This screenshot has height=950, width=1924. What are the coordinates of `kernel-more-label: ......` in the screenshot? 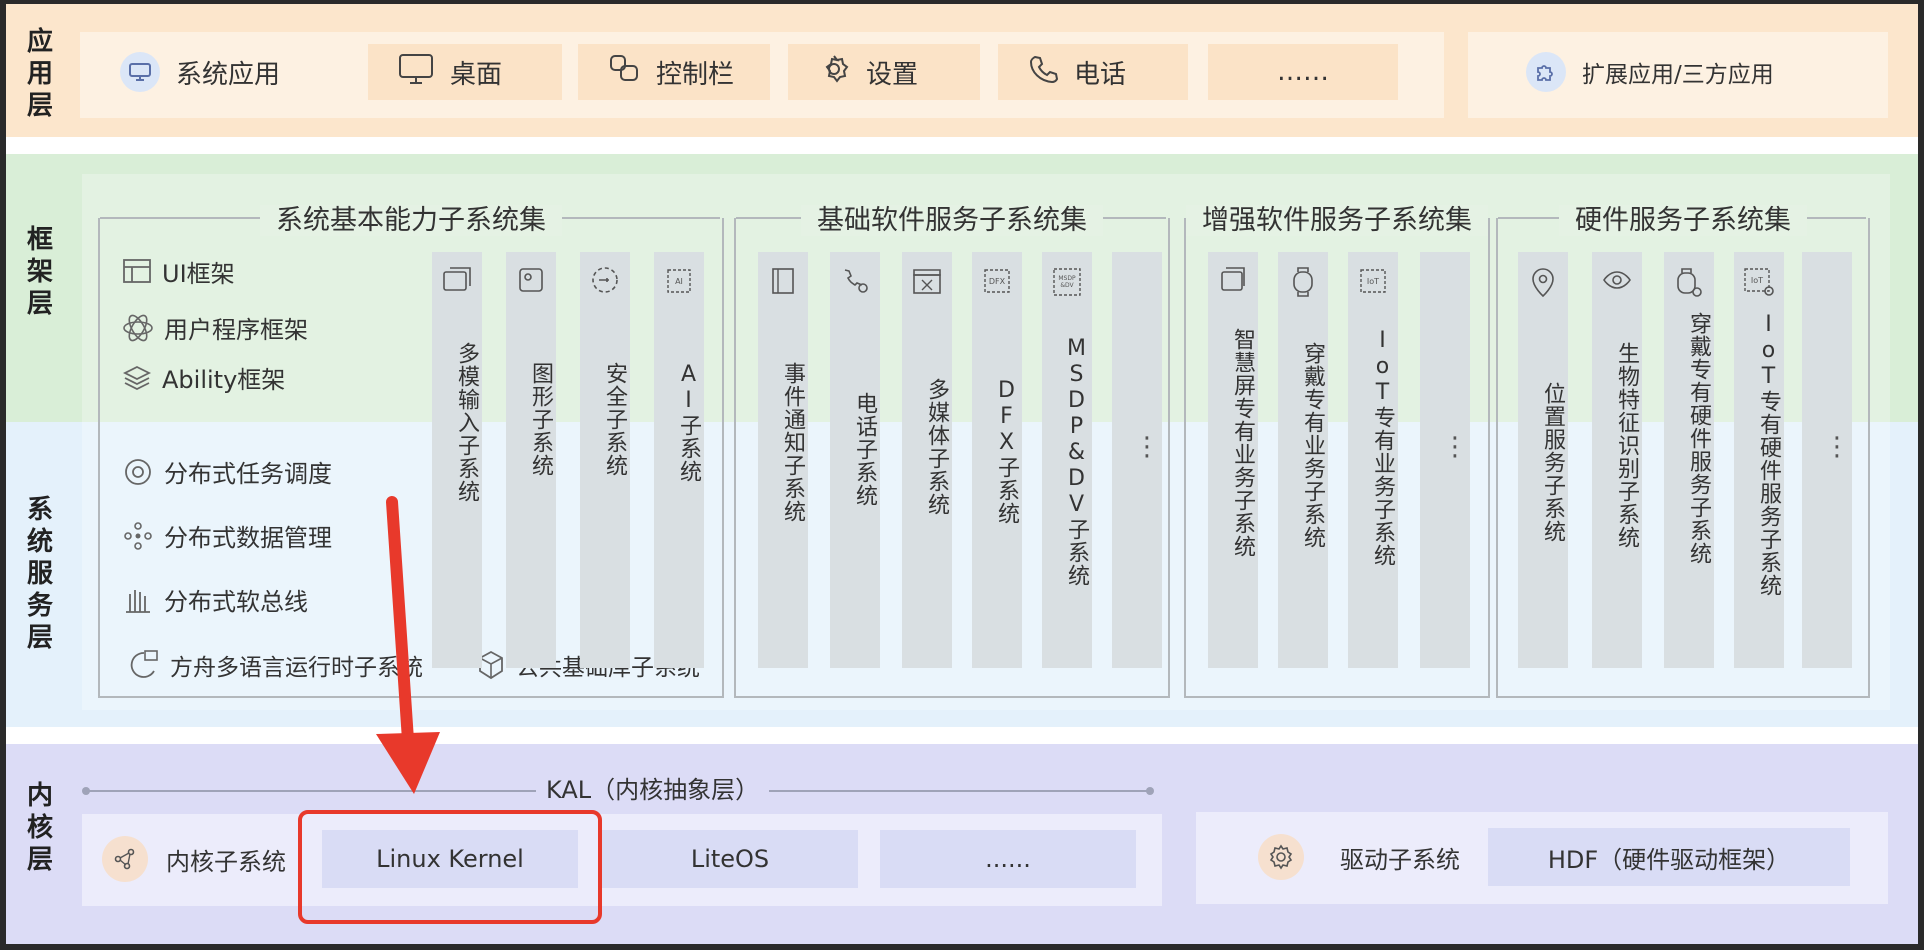 It's located at (1008, 859).